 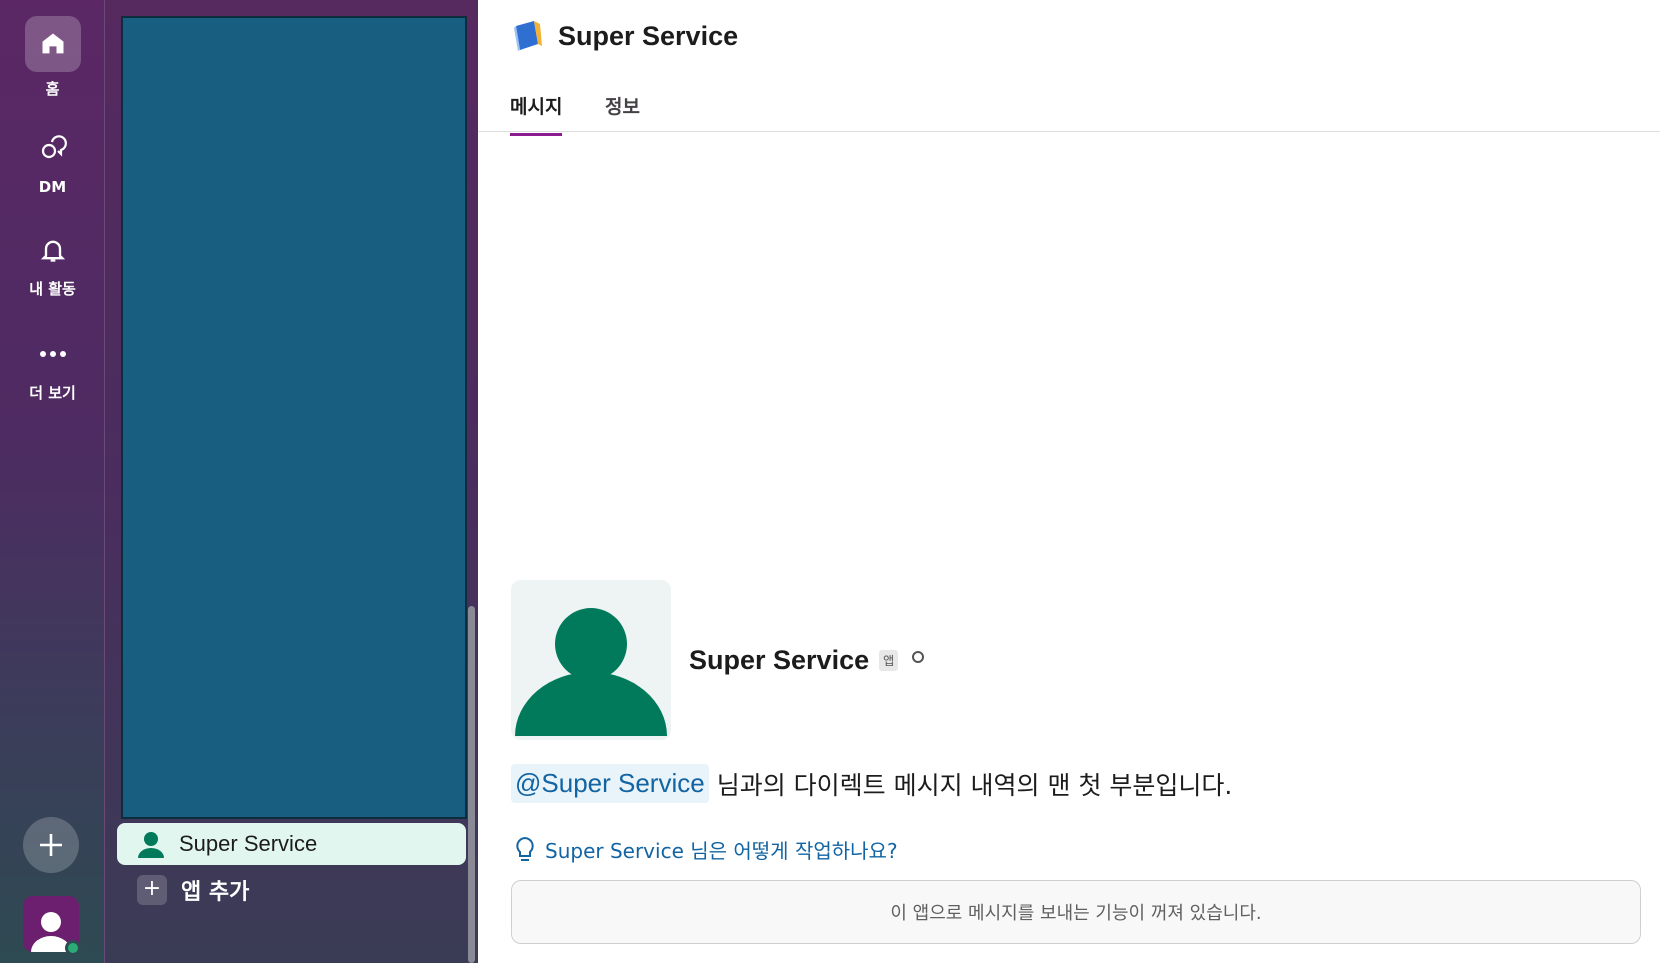 I want to click on plus-icon: +, so click(x=152, y=890).